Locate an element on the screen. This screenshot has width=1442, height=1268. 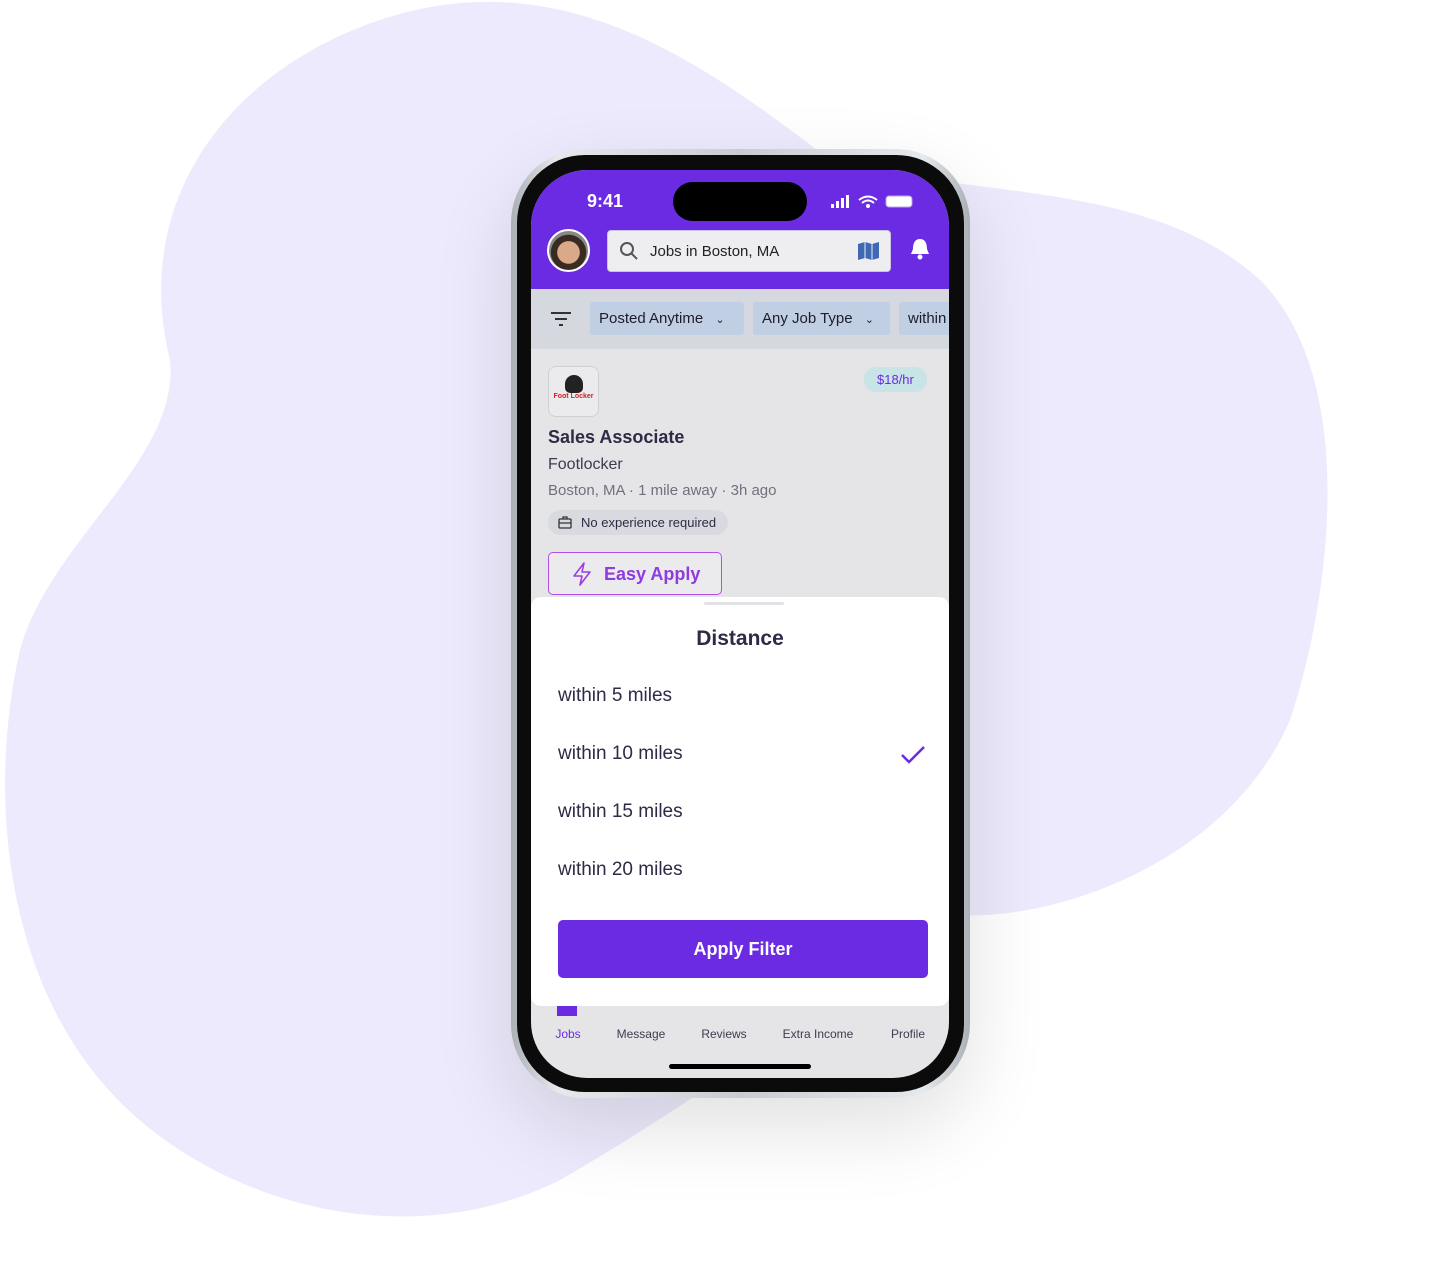
map-icon is located at coordinates (869, 251).